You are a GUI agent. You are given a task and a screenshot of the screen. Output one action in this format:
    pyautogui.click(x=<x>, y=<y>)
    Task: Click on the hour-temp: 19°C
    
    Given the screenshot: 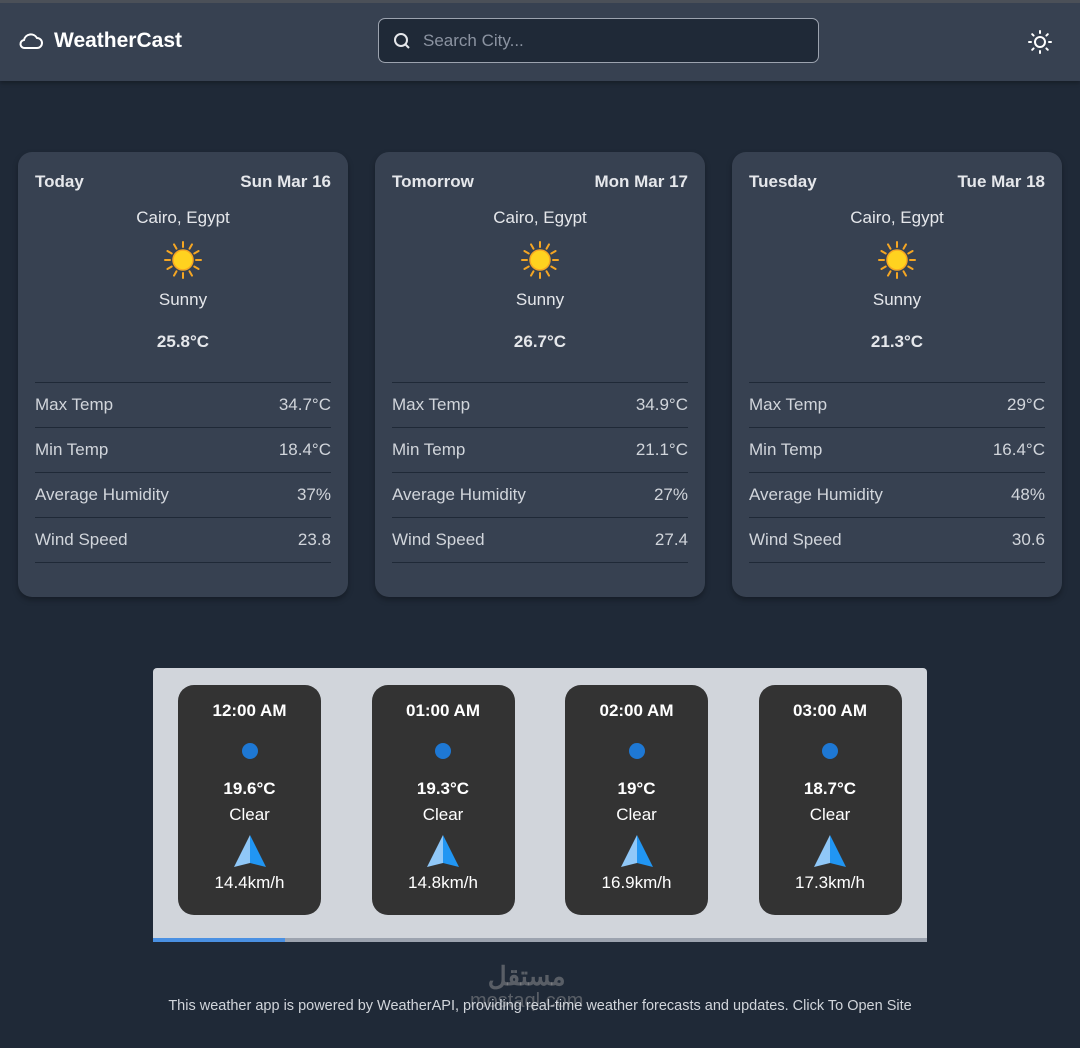 What is the action you would take?
    pyautogui.click(x=636, y=788)
    